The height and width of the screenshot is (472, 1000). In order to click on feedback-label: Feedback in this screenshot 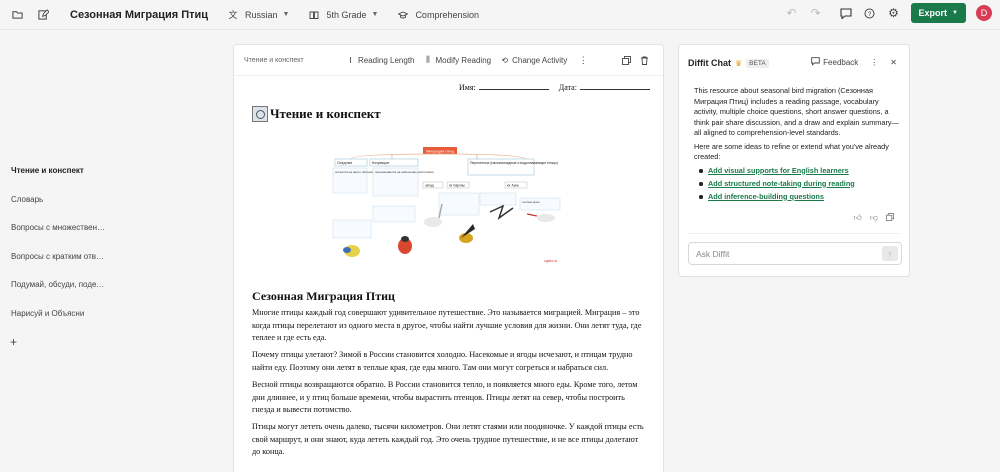, I will do `click(841, 62)`.